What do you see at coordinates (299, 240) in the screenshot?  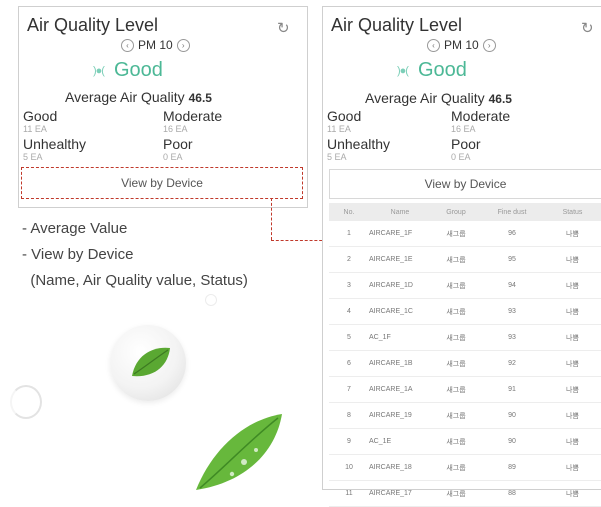 I see `connector-line` at bounding box center [299, 240].